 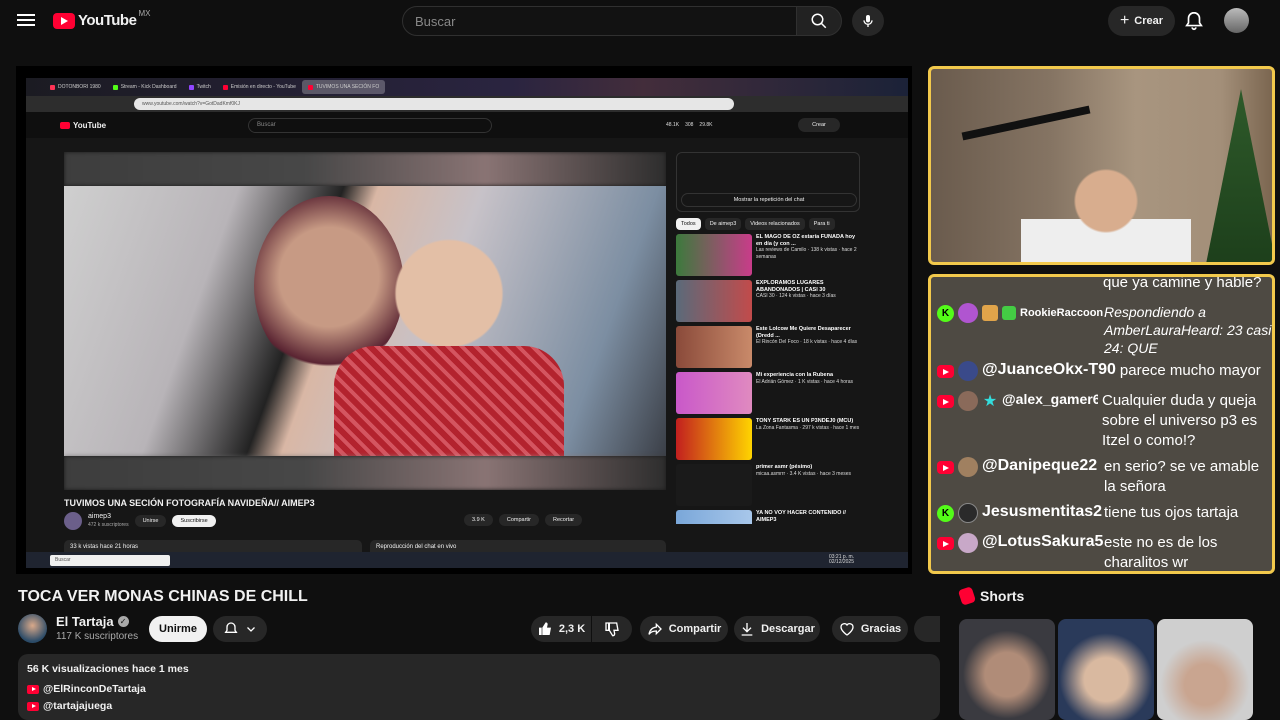 What do you see at coordinates (1106, 204) in the screenshot?
I see `streamer-figure` at bounding box center [1106, 204].